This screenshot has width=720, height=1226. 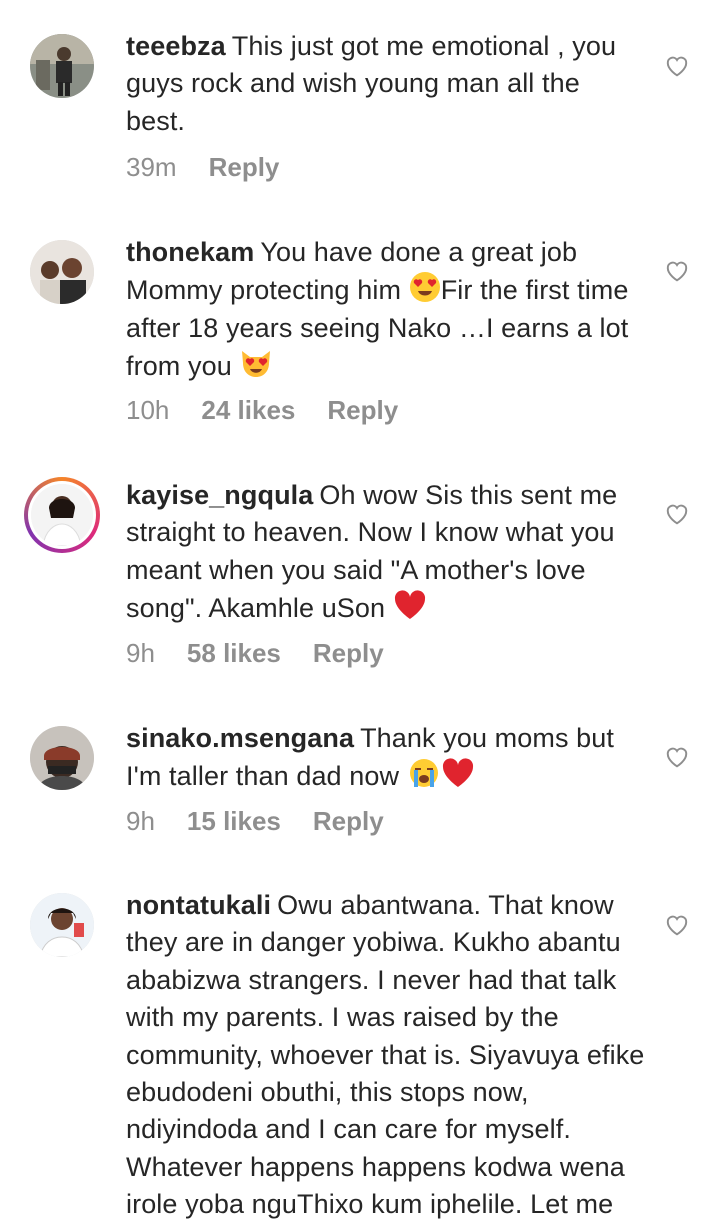 What do you see at coordinates (677, 924) in the screenshot?
I see `heart-outline-icon` at bounding box center [677, 924].